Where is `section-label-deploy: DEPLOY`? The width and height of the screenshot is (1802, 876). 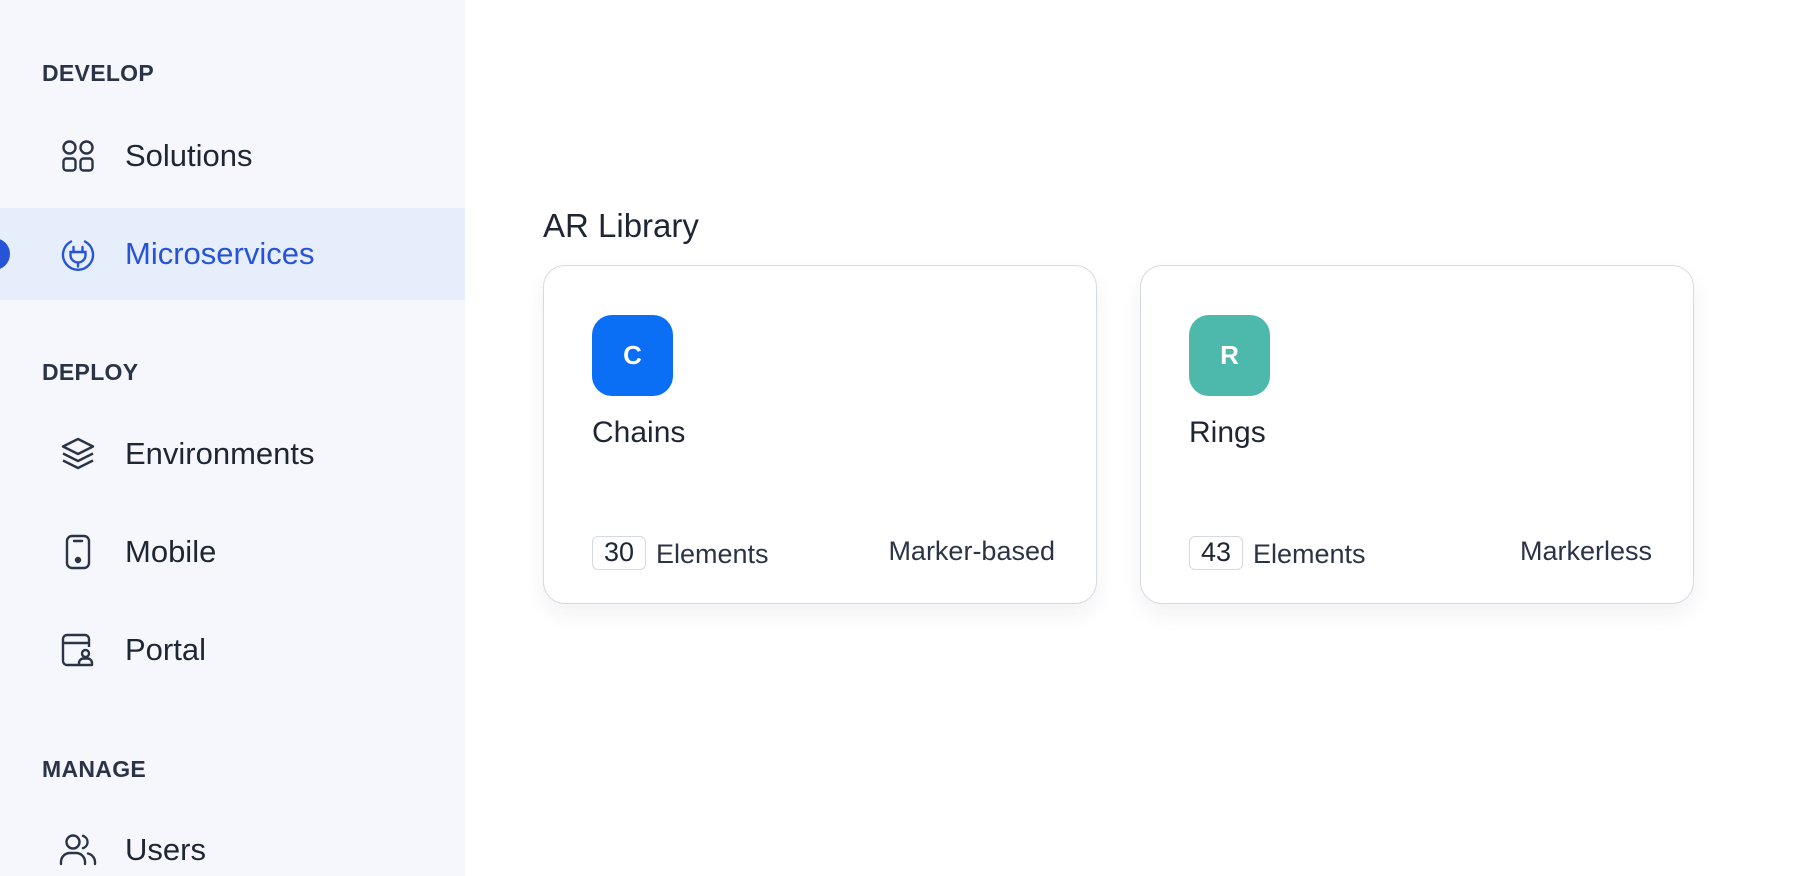
section-label-deploy: DEPLOY is located at coordinates (90, 372).